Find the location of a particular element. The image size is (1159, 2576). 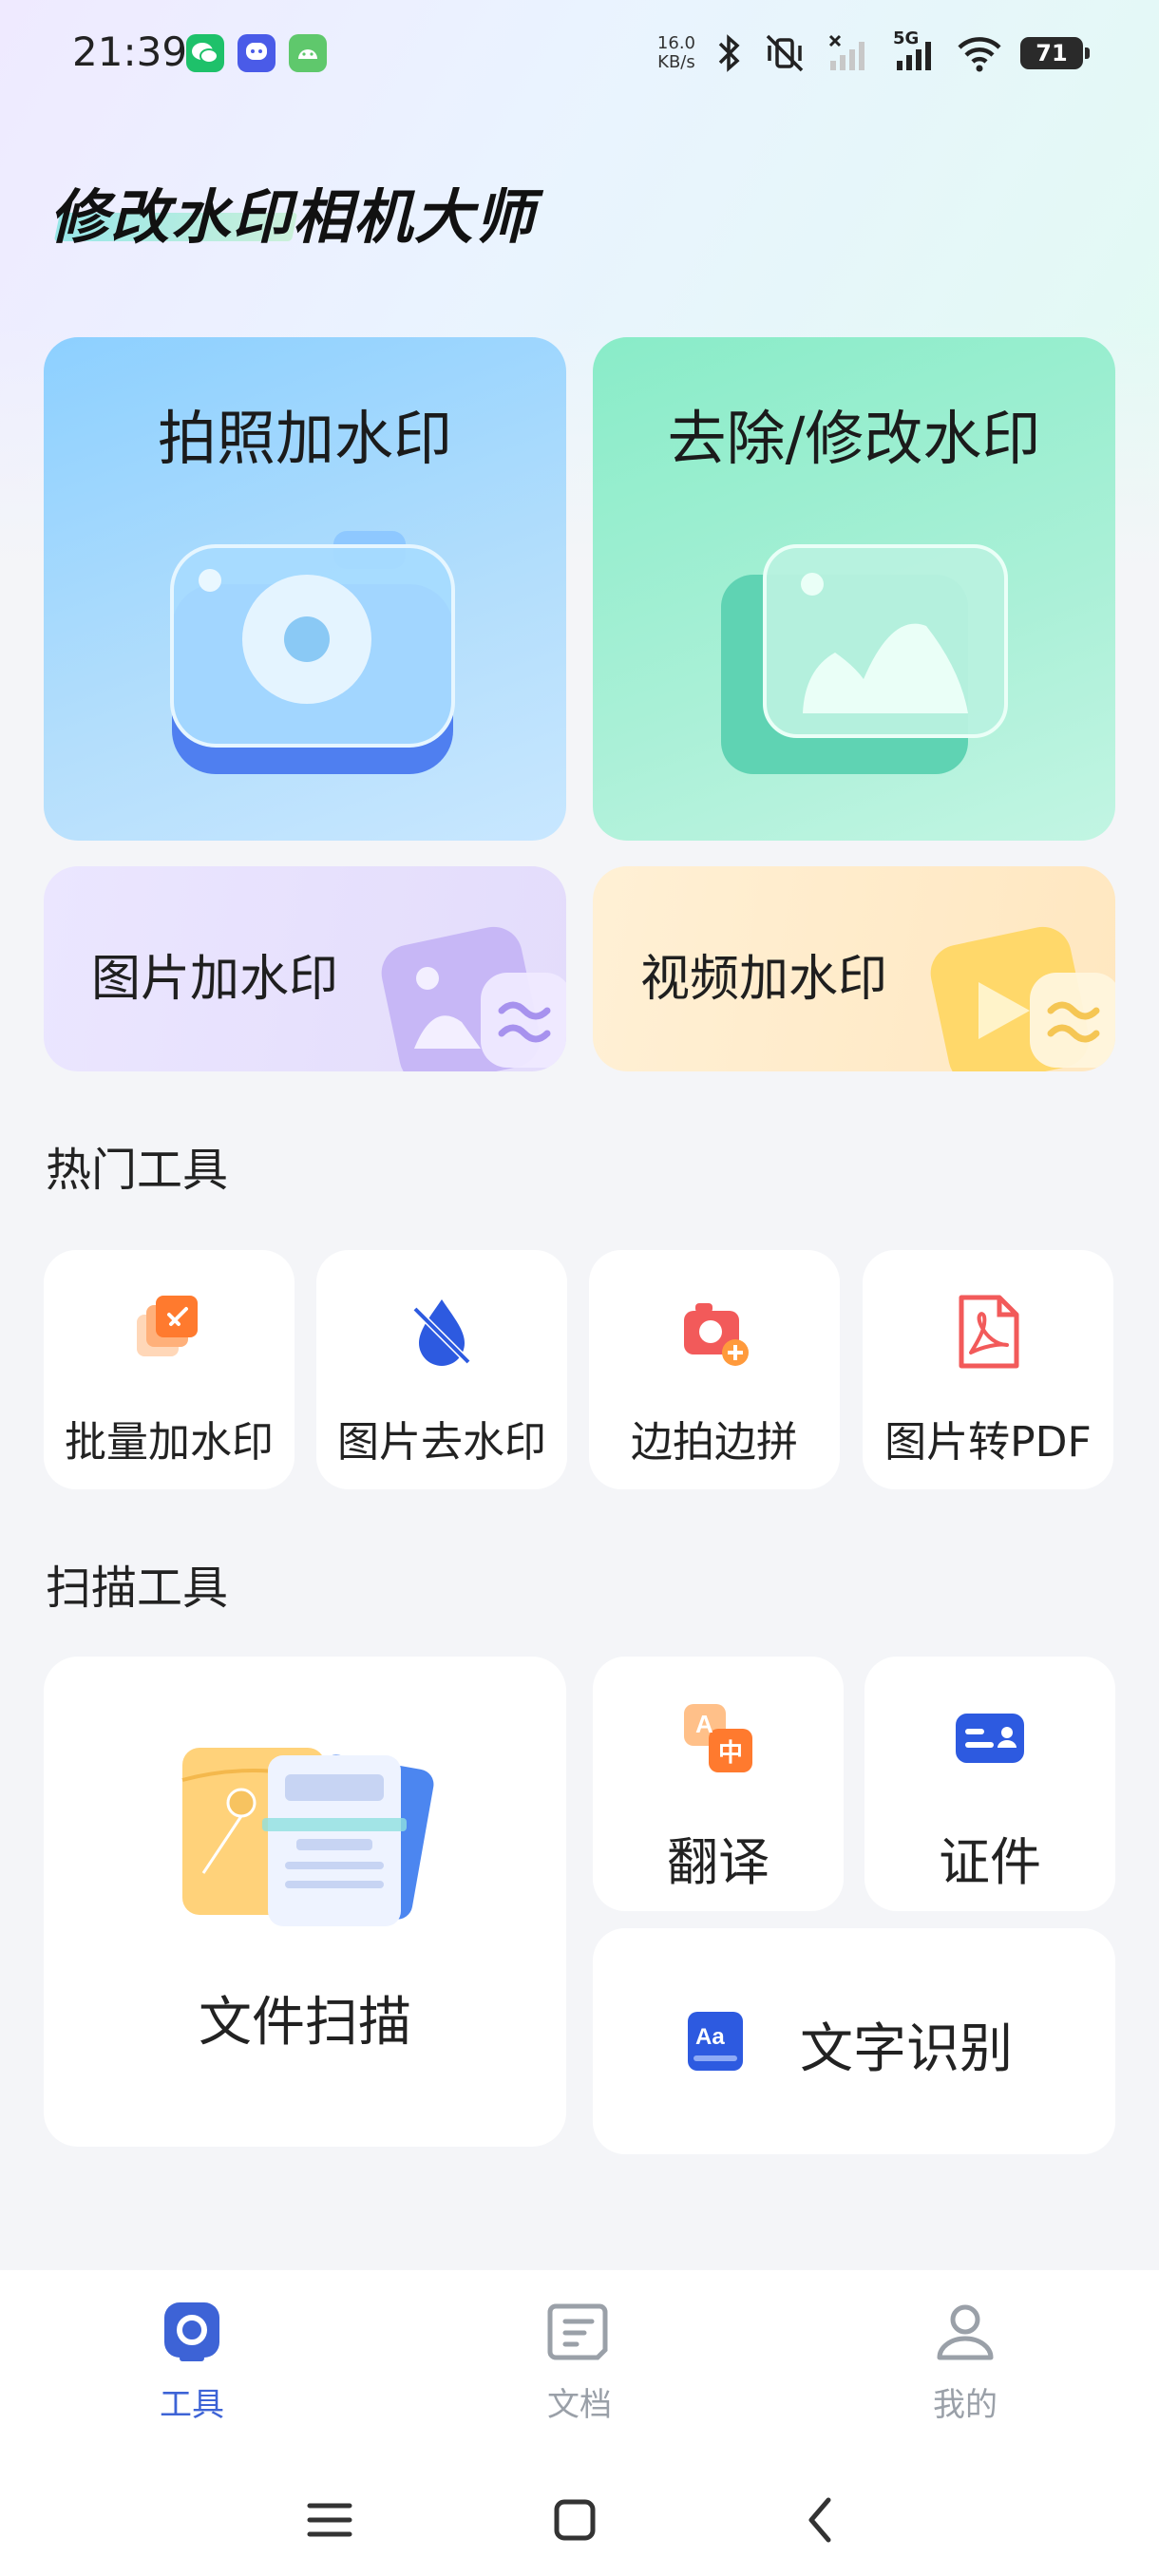

document-scan-icon is located at coordinates (307, 1837).